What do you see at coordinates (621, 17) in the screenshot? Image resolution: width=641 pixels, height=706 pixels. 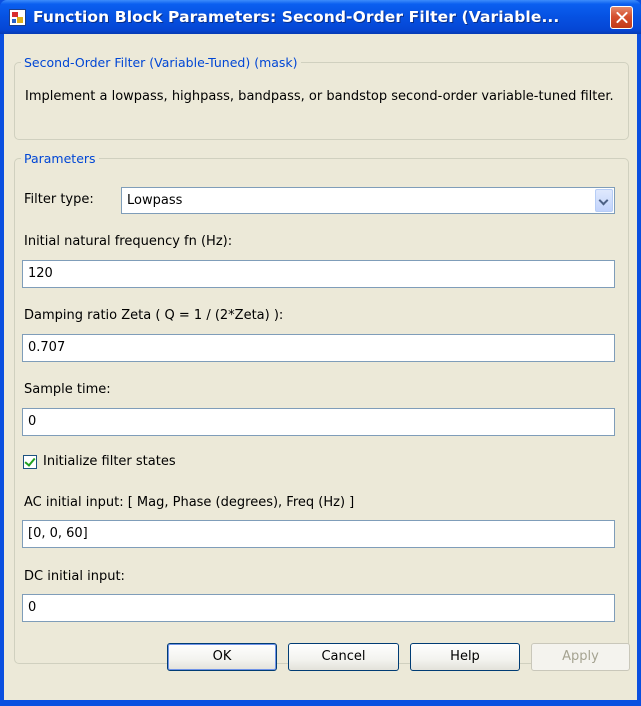 I see `close-icon` at bounding box center [621, 17].